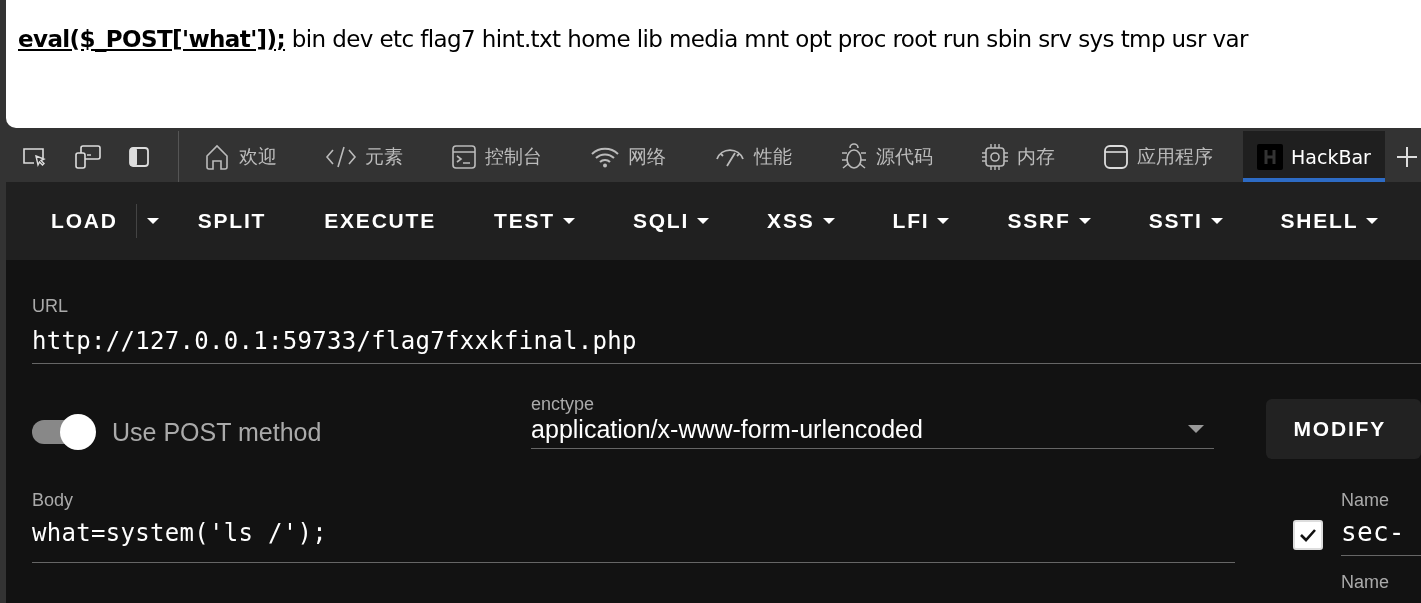 This screenshot has width=1421, height=603. Describe the element at coordinates (364, 156) in the screenshot. I see `devtools-tab: 元素` at that location.